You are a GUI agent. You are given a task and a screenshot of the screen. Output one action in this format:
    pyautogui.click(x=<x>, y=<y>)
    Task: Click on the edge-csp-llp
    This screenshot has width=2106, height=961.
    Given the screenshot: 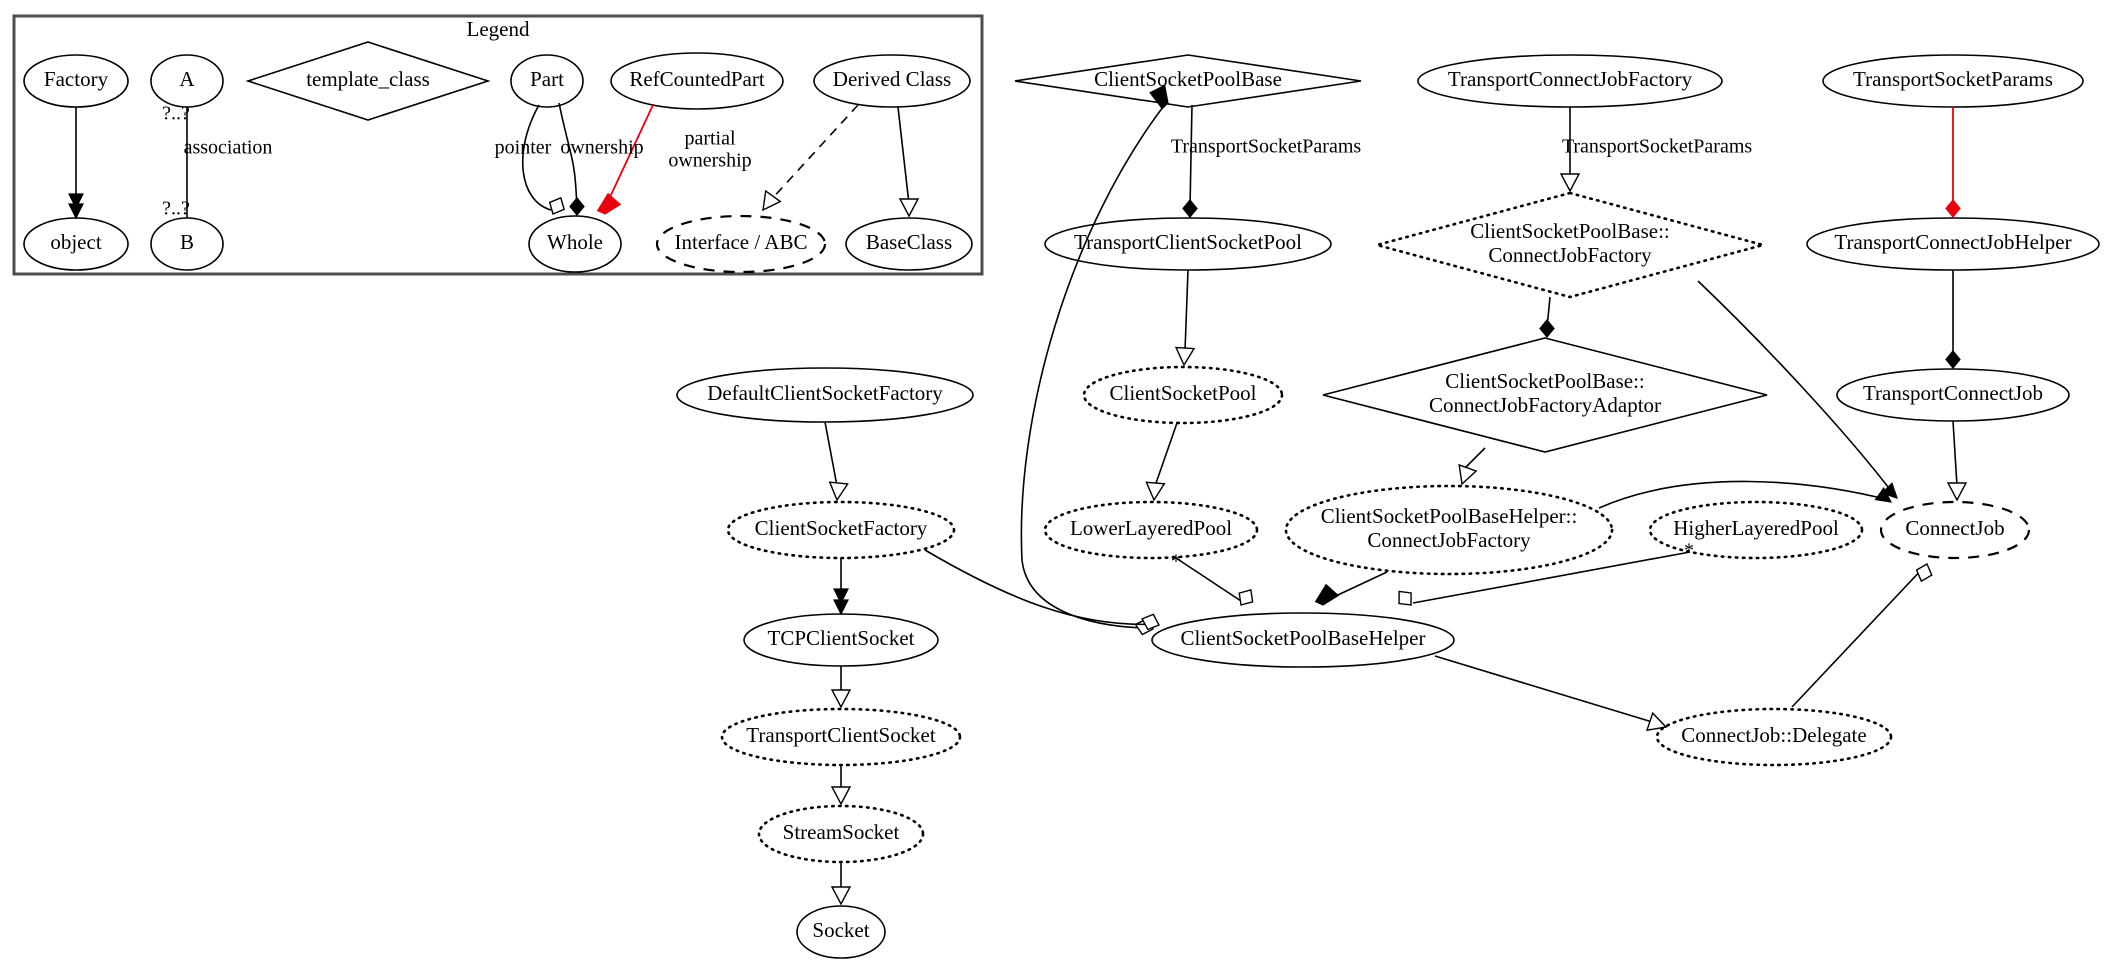 What is the action you would take?
    pyautogui.click(x=1166, y=454)
    